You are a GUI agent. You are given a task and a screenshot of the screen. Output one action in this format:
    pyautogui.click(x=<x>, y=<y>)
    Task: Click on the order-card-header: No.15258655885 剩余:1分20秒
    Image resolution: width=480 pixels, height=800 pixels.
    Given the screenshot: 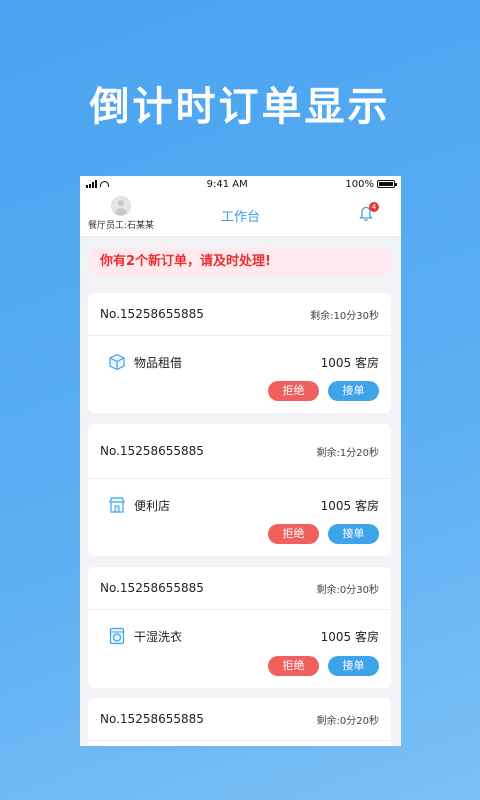 What is the action you would take?
    pyautogui.click(x=239, y=451)
    